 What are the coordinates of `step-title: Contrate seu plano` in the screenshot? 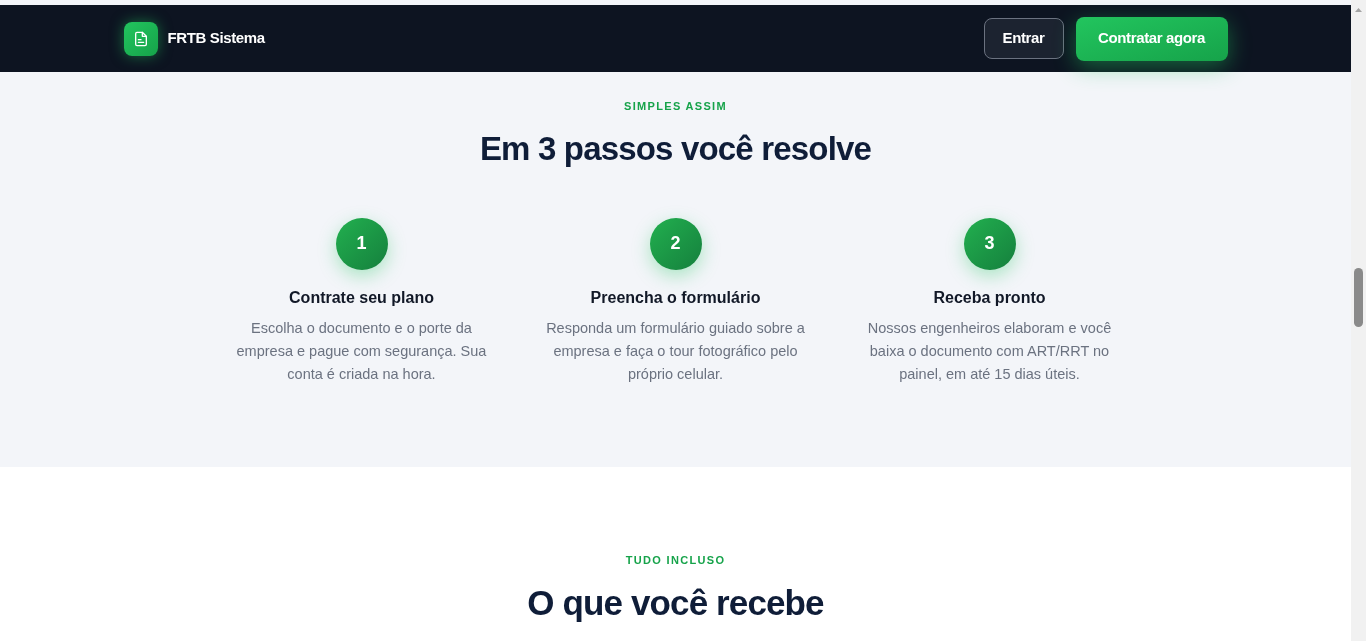 It's located at (361, 297).